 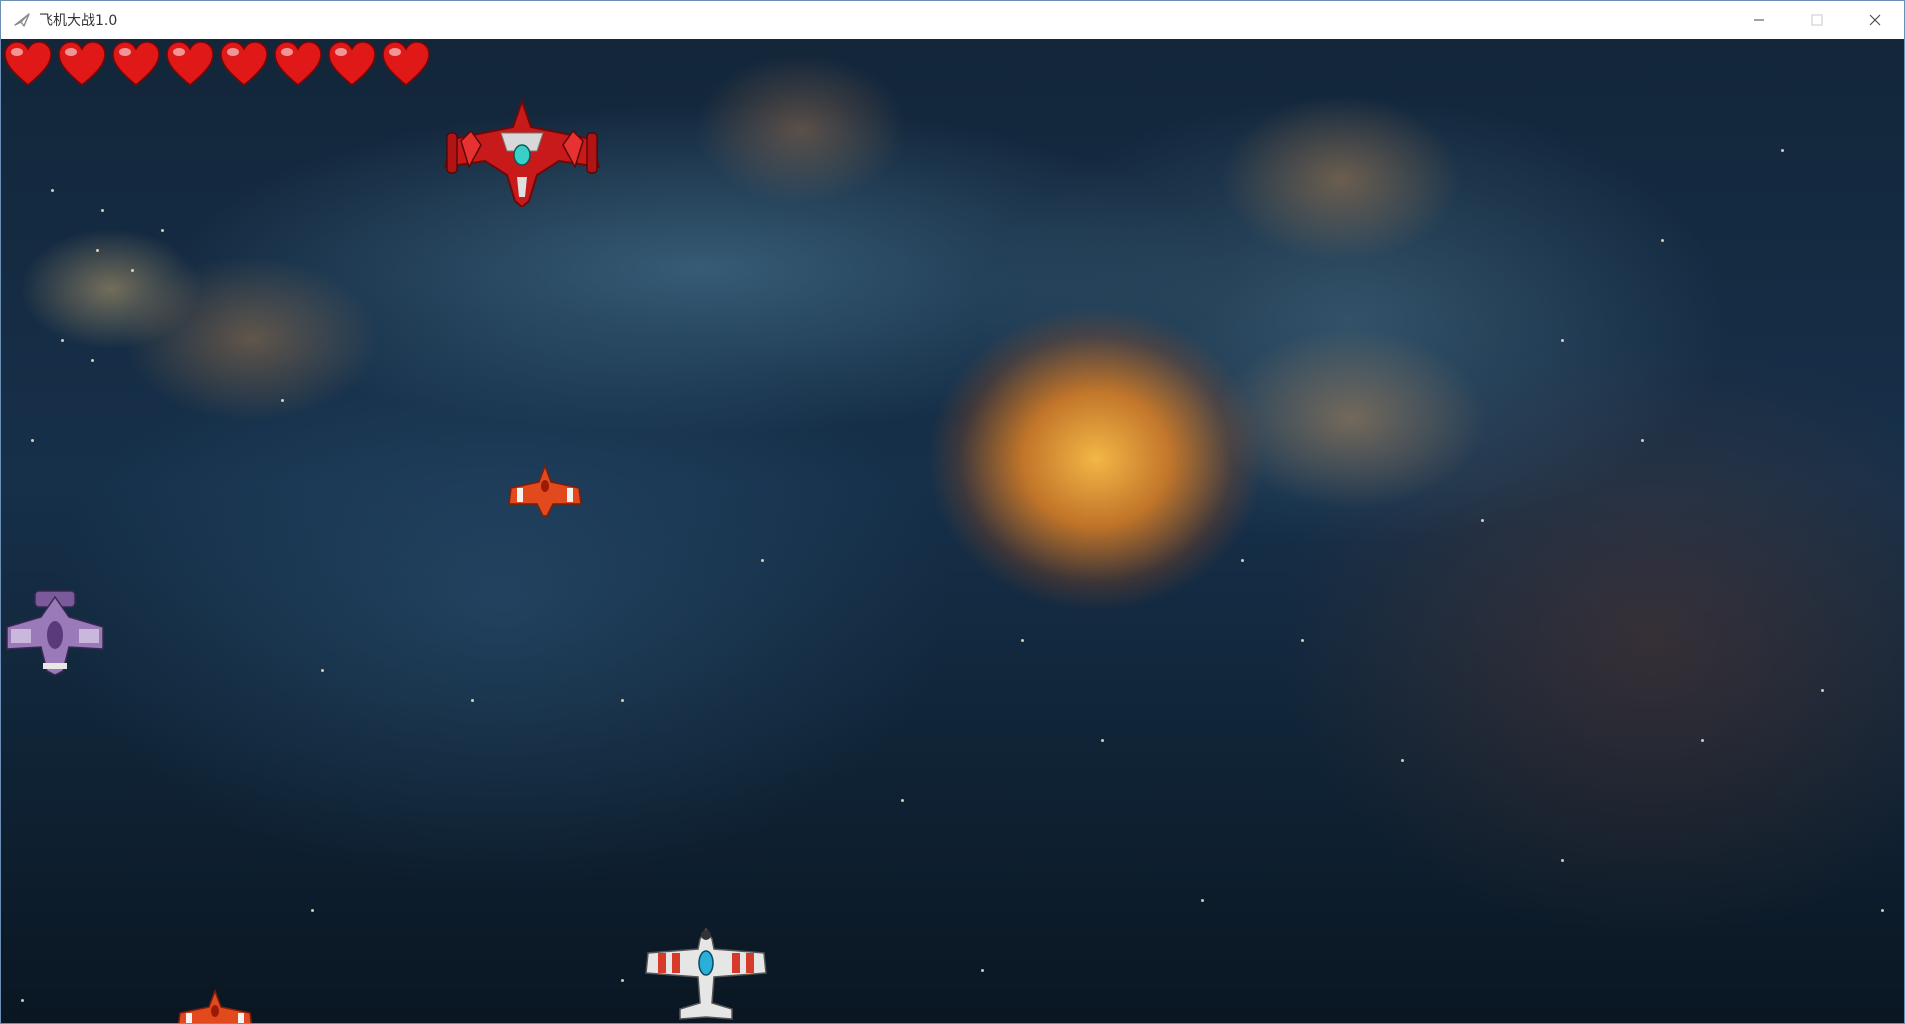 What do you see at coordinates (217, 64) in the screenshot?
I see `lives-indicator` at bounding box center [217, 64].